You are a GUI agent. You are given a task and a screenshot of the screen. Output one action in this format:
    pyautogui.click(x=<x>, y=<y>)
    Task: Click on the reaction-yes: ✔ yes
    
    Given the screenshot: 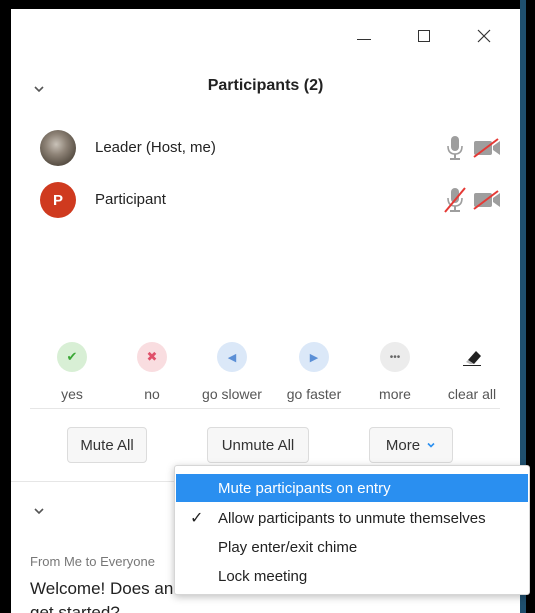 What is the action you would take?
    pyautogui.click(x=72, y=372)
    